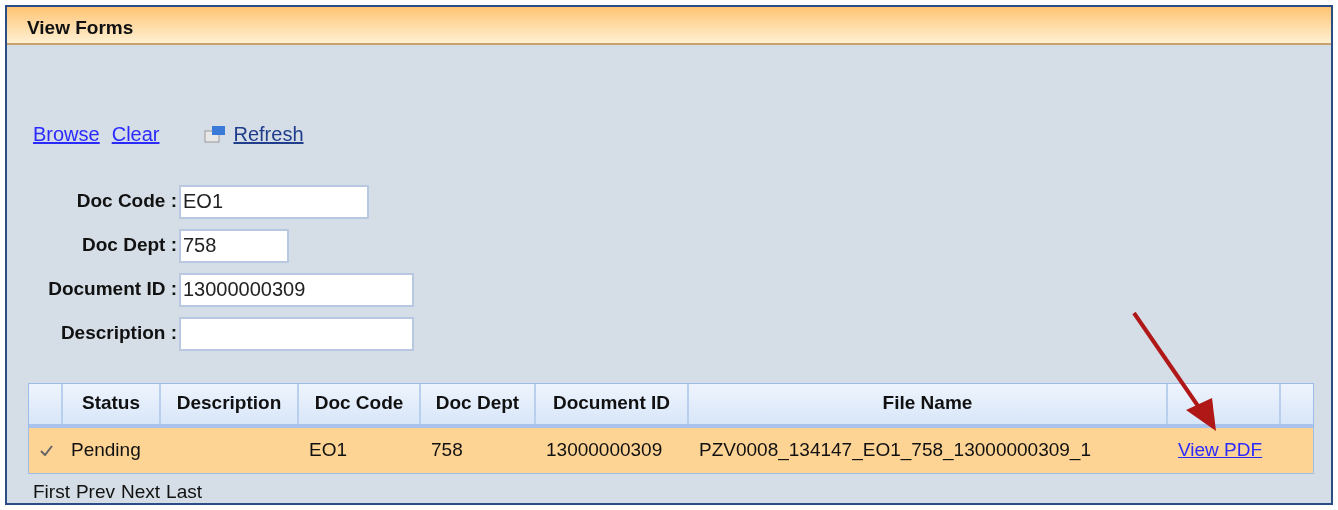 This screenshot has height=510, width=1338. What do you see at coordinates (296, 333) in the screenshot?
I see `input-field` at bounding box center [296, 333].